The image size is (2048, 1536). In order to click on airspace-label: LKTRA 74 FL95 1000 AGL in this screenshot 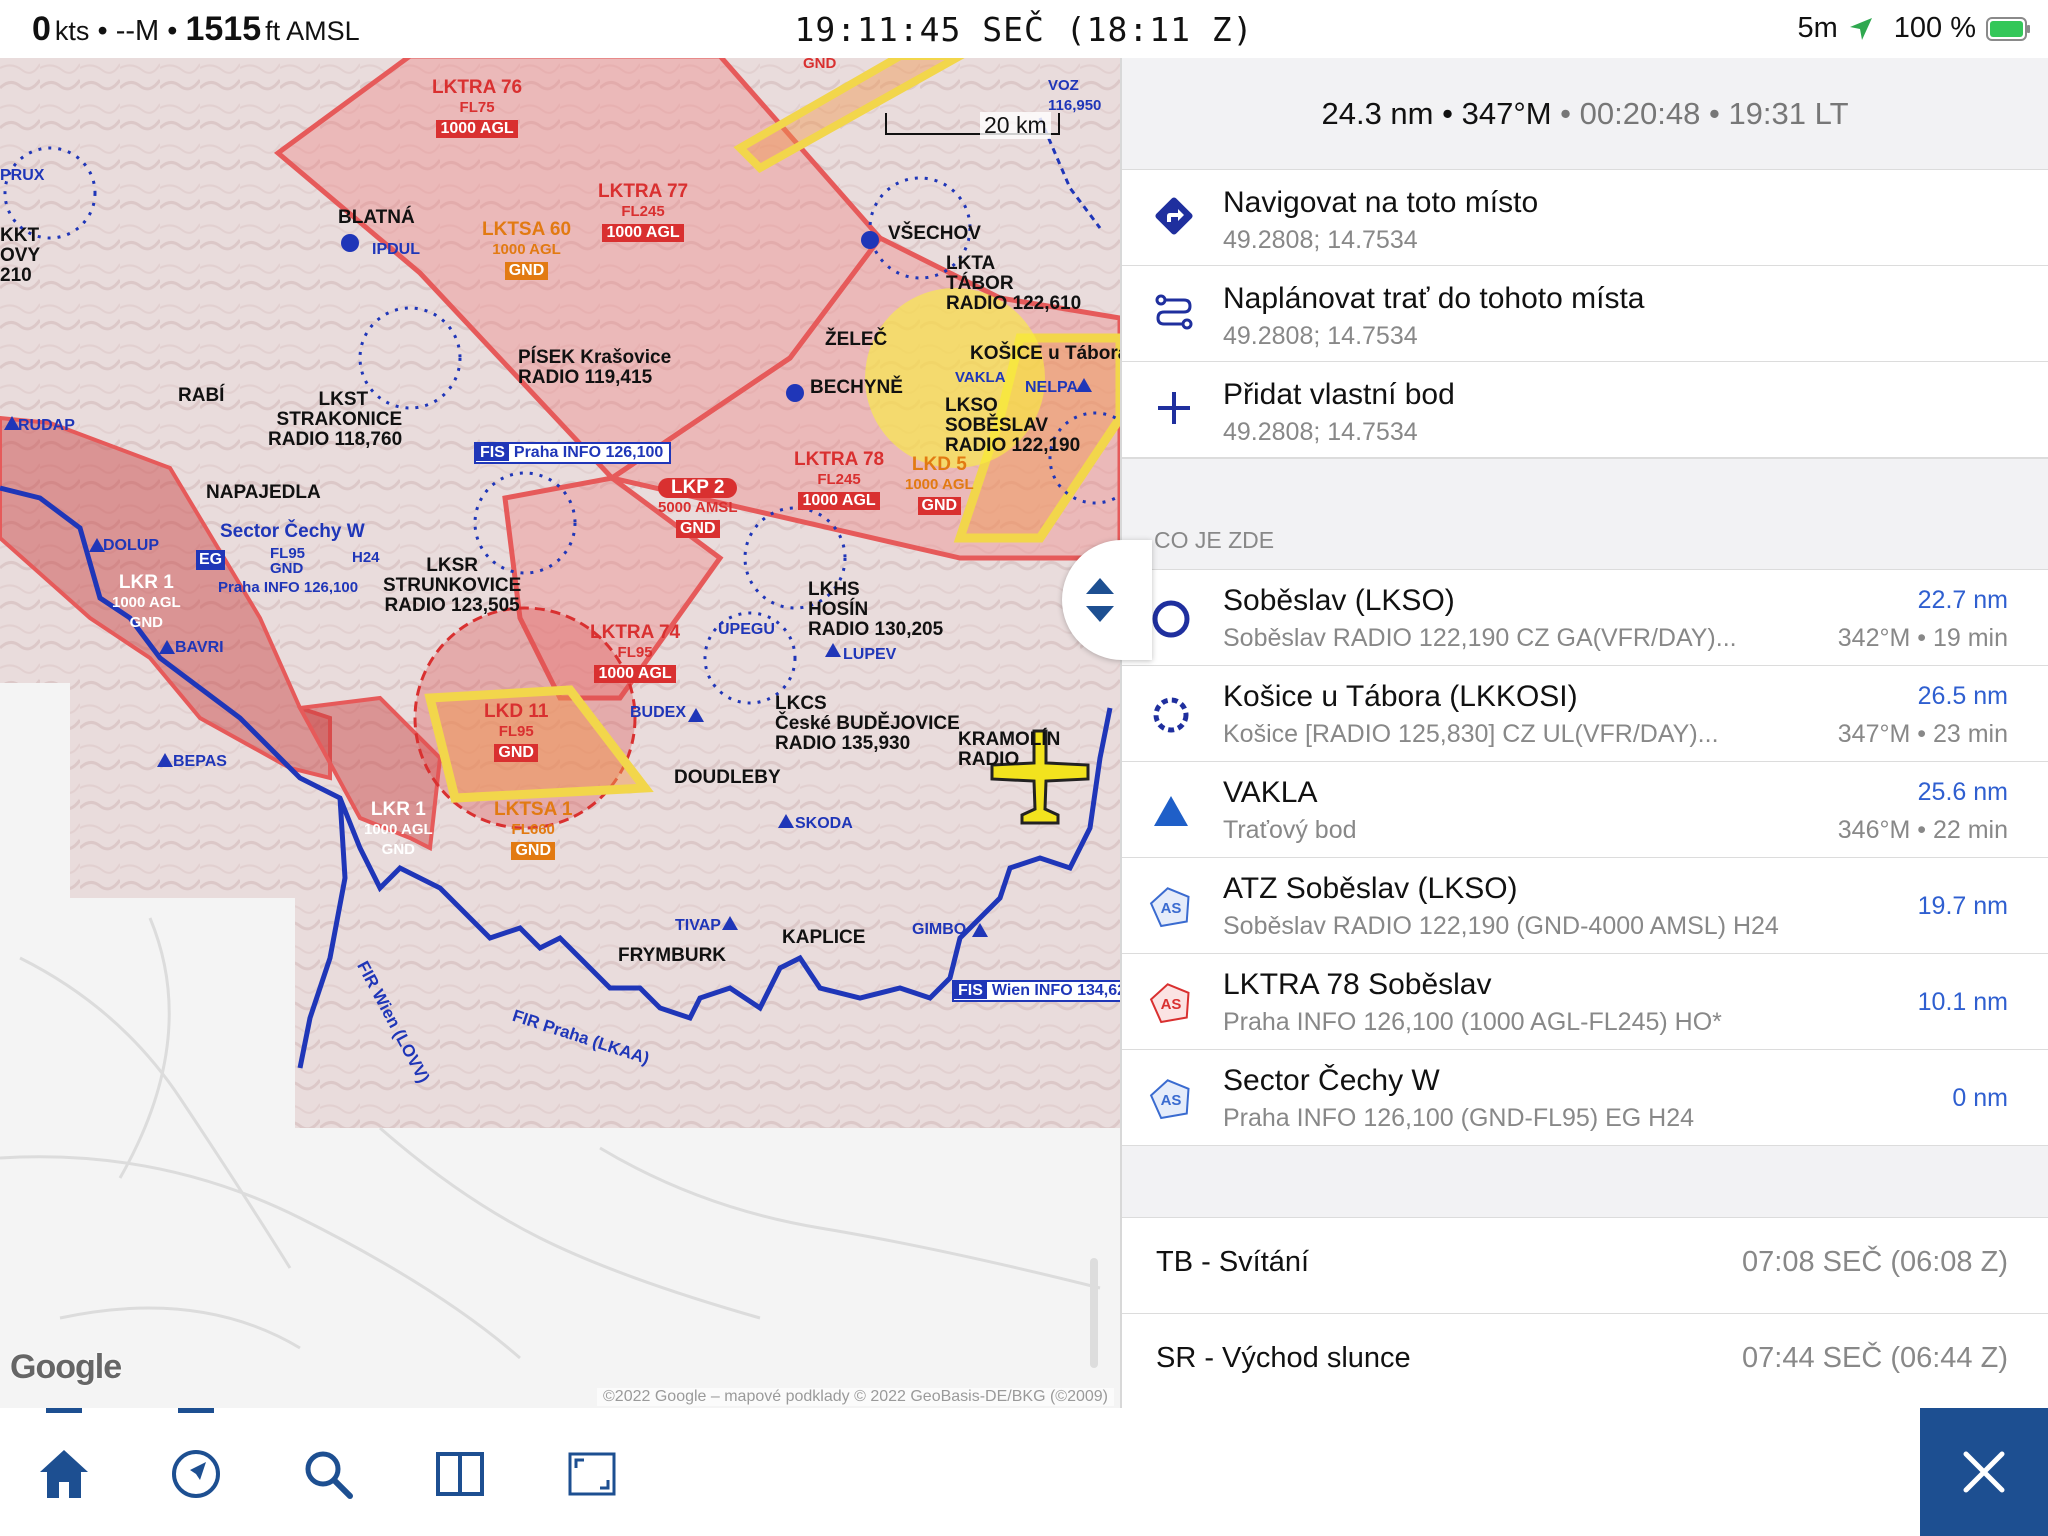, I will do `click(635, 653)`.